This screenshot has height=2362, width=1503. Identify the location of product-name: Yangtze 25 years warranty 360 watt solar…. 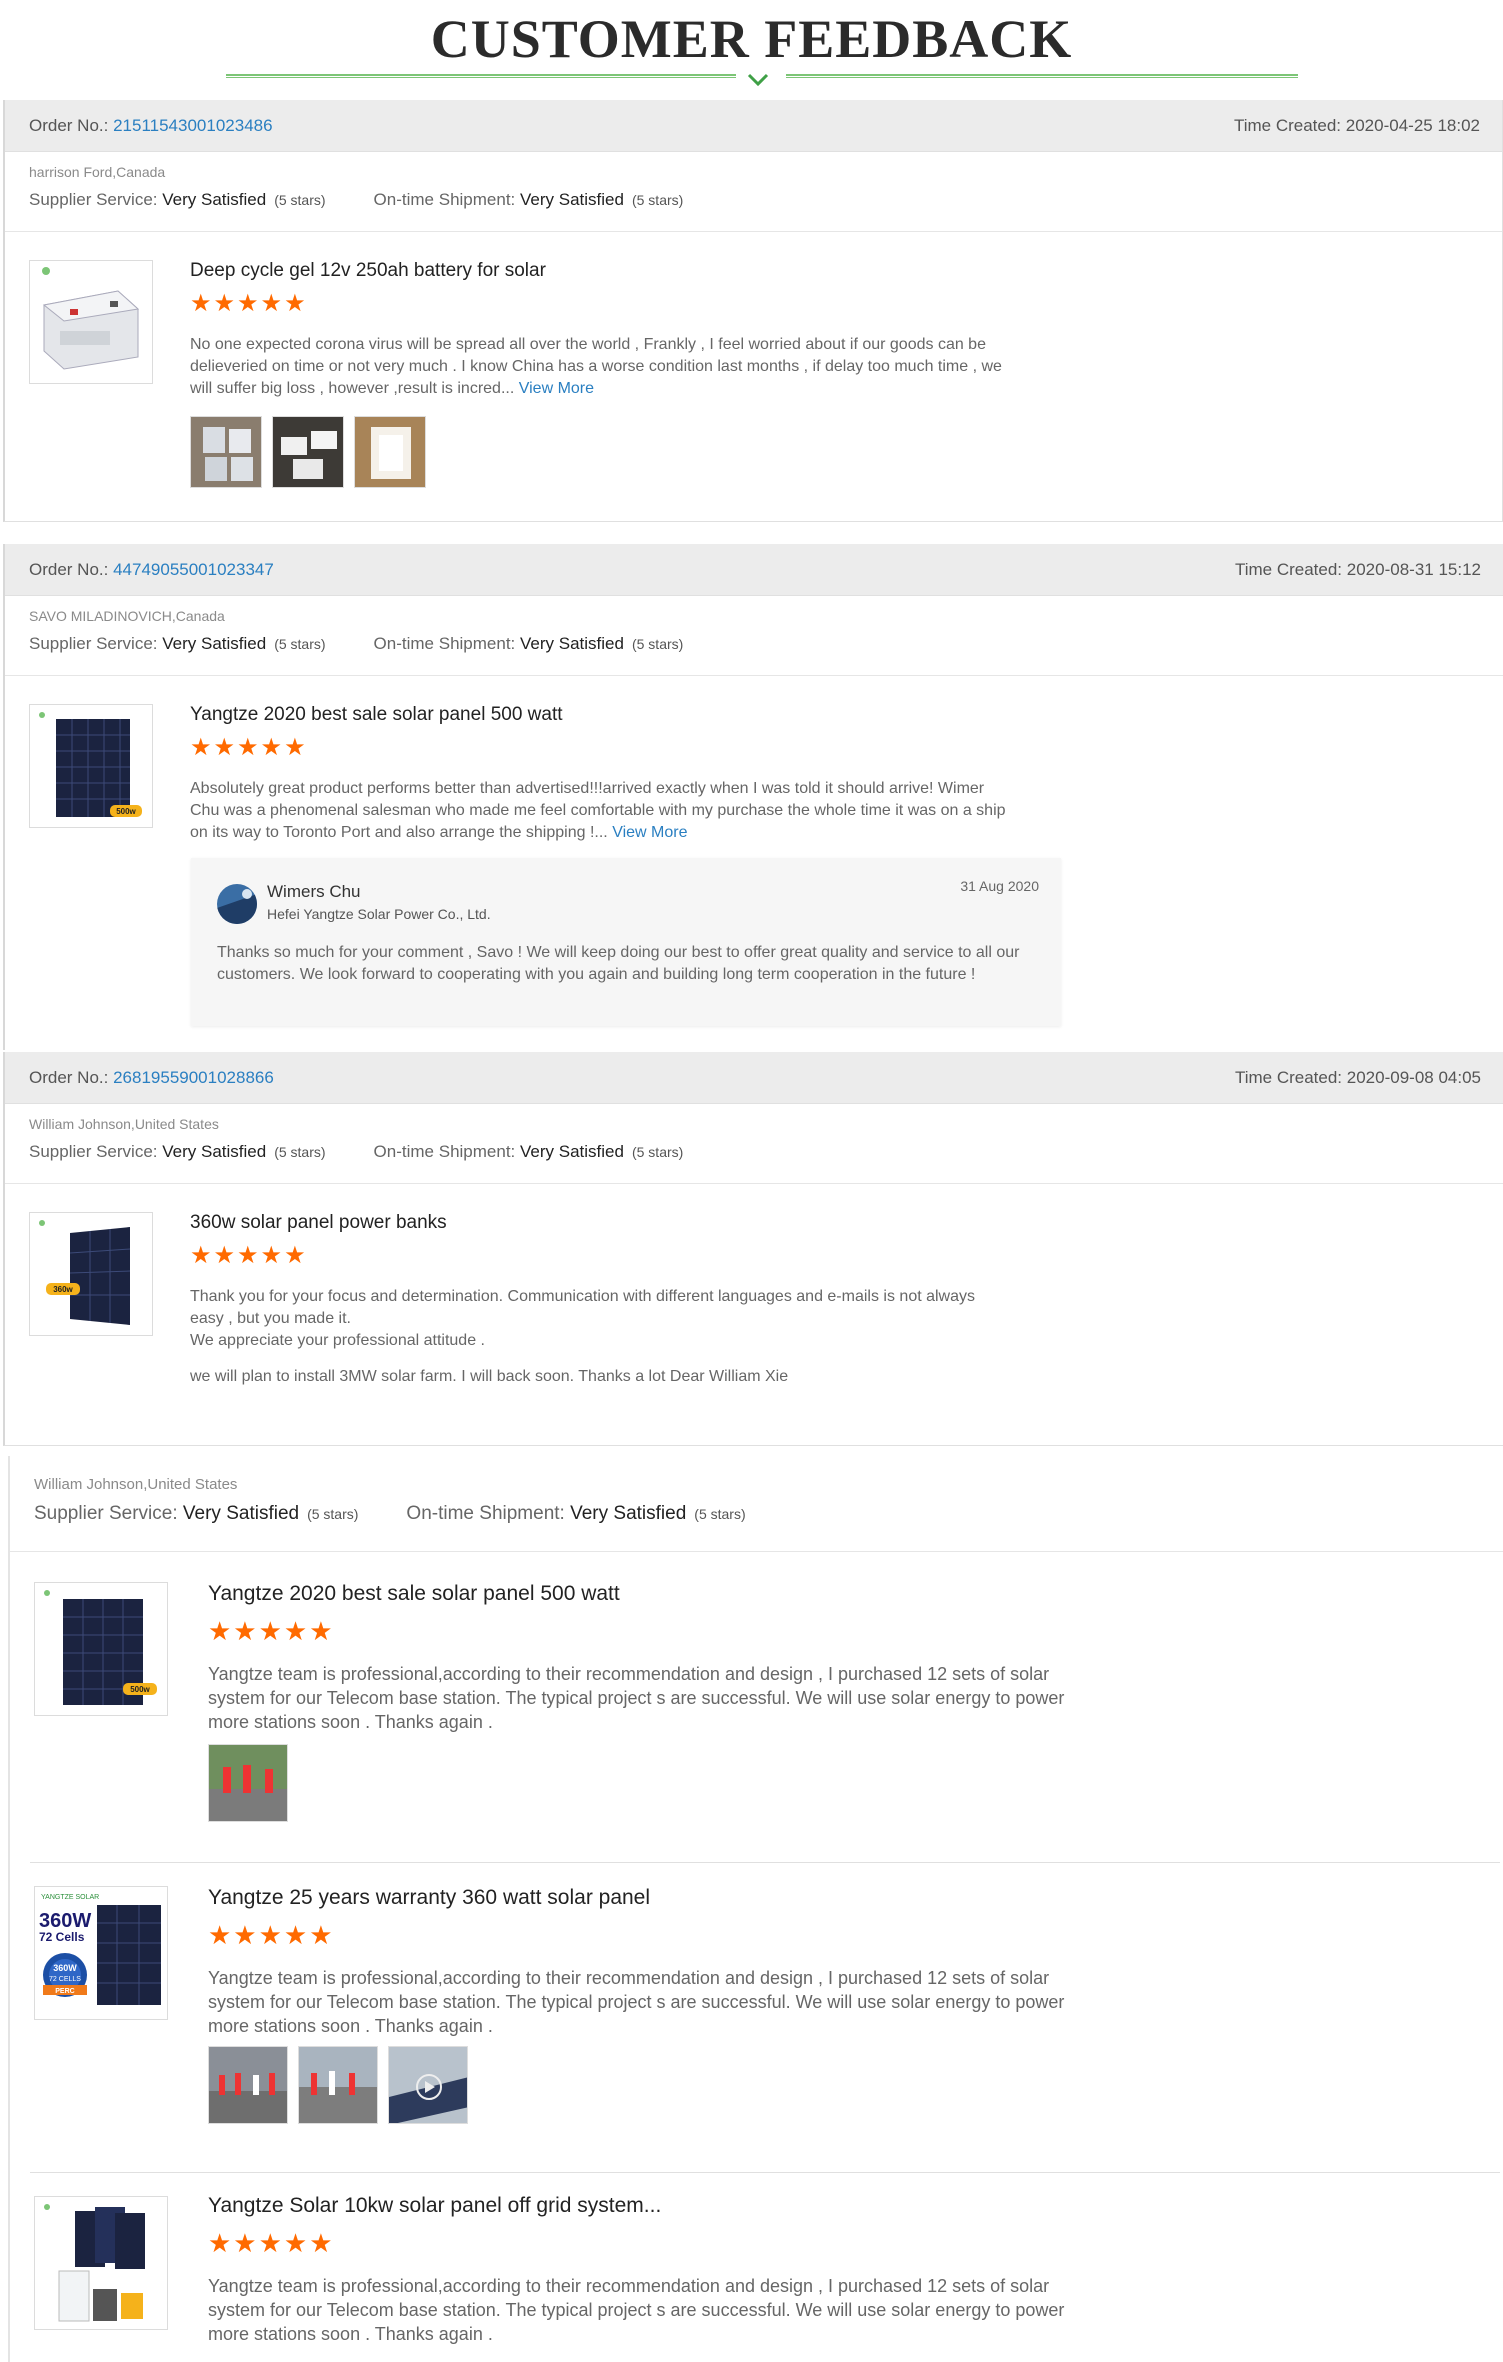
(429, 1898).